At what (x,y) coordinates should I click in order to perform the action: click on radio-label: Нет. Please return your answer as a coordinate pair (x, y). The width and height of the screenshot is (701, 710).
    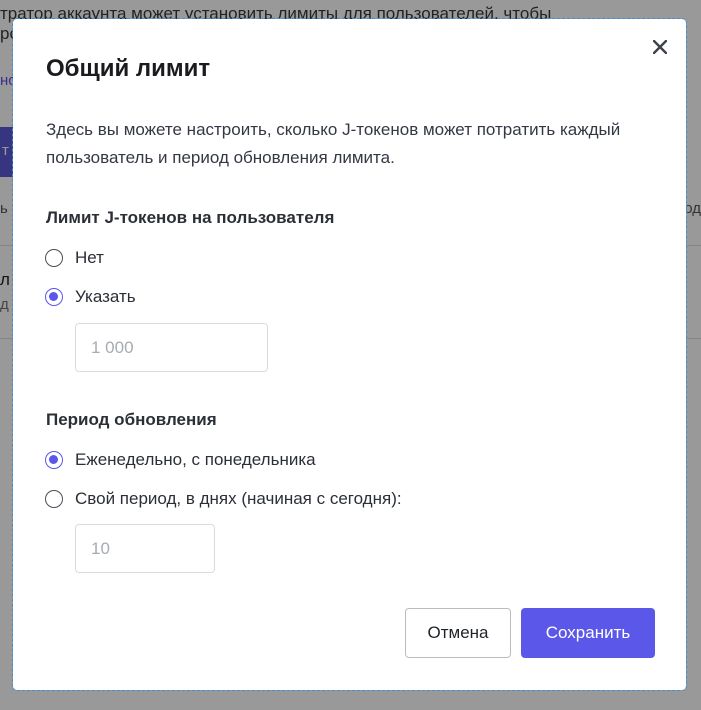
    Looking at the image, I should click on (89, 257).